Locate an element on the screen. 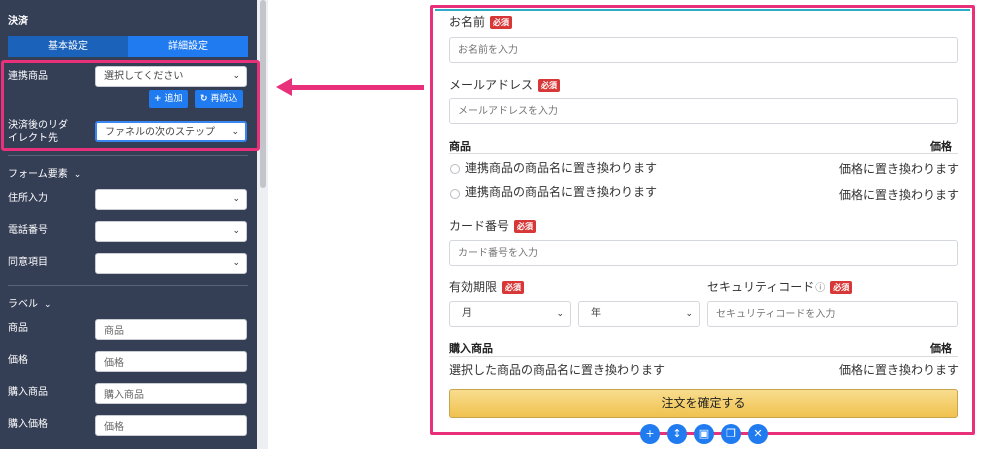 This screenshot has width=985, height=449. security-field-label: セキュリティコードⓘ 必須 is located at coordinates (780, 286).